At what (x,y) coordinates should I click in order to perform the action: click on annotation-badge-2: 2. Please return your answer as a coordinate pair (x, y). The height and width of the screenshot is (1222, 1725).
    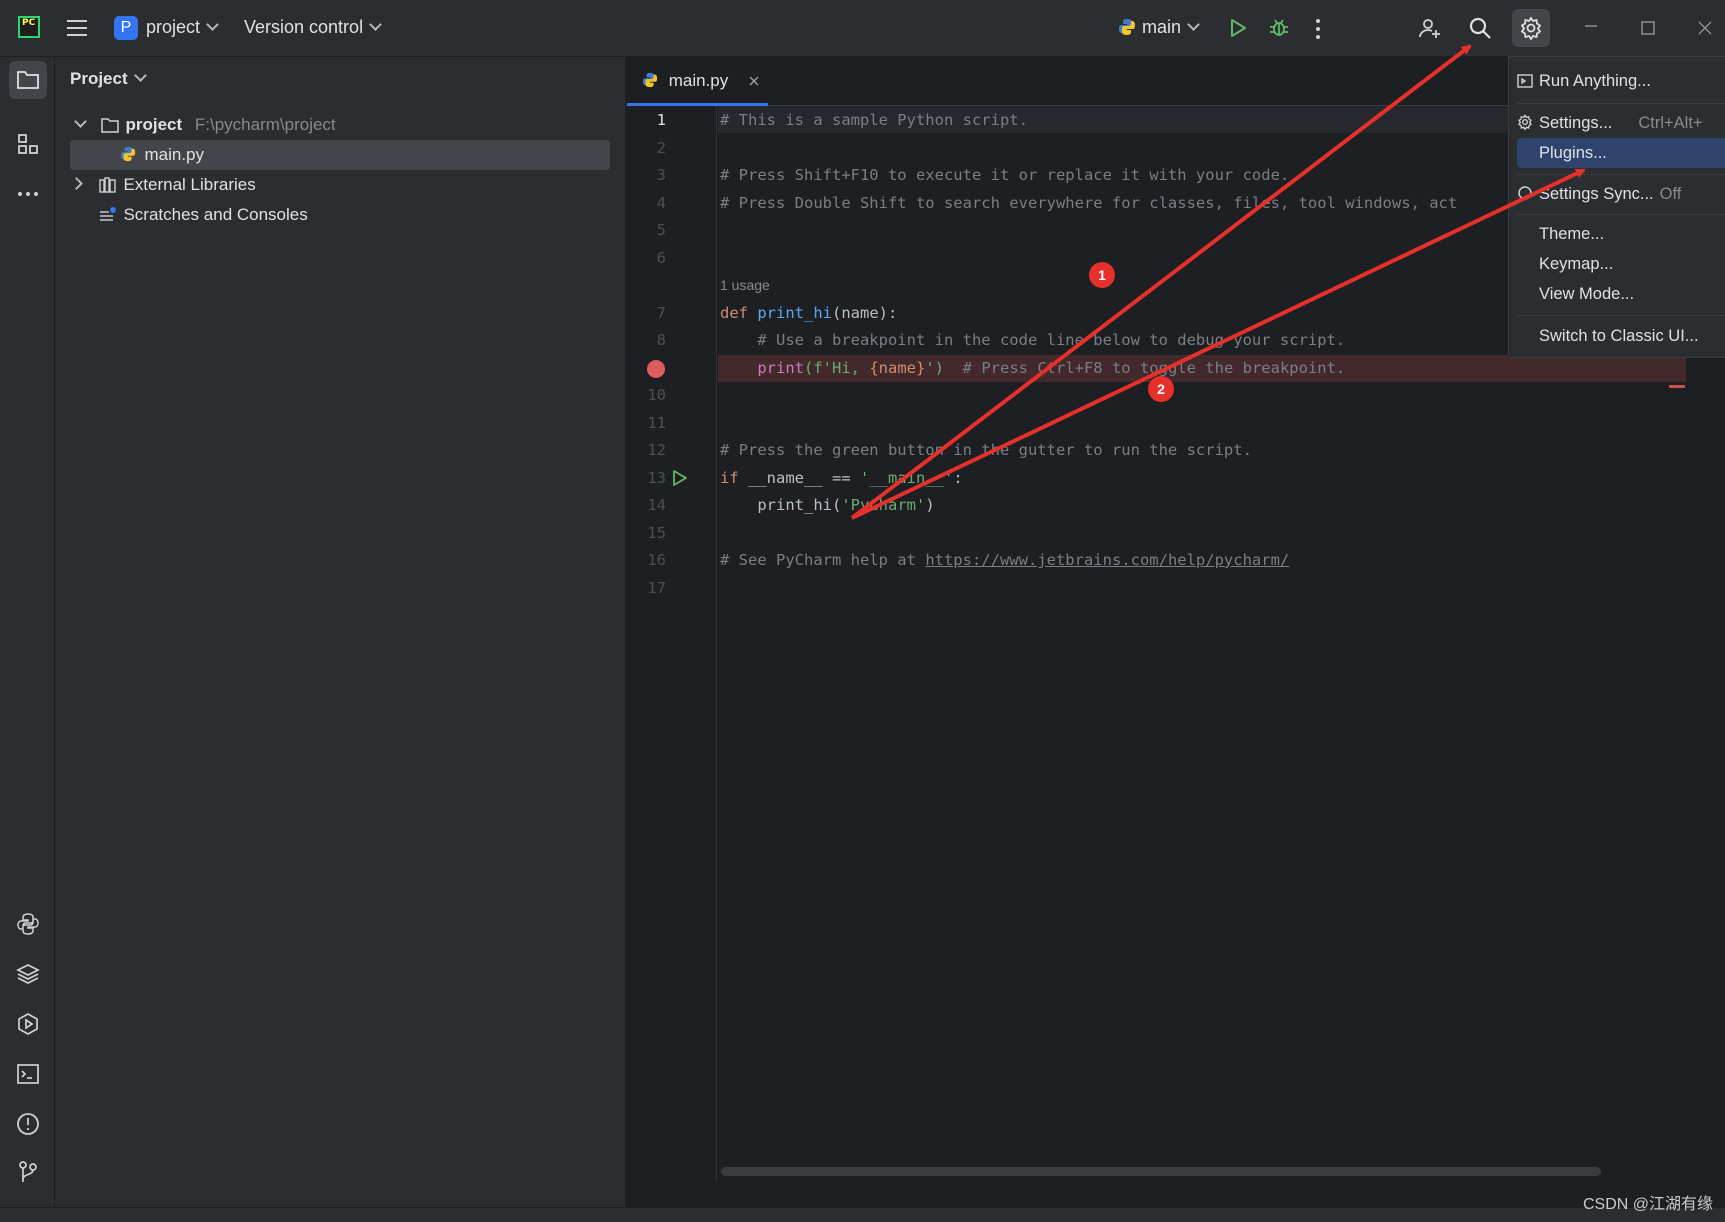
    Looking at the image, I should click on (1161, 389).